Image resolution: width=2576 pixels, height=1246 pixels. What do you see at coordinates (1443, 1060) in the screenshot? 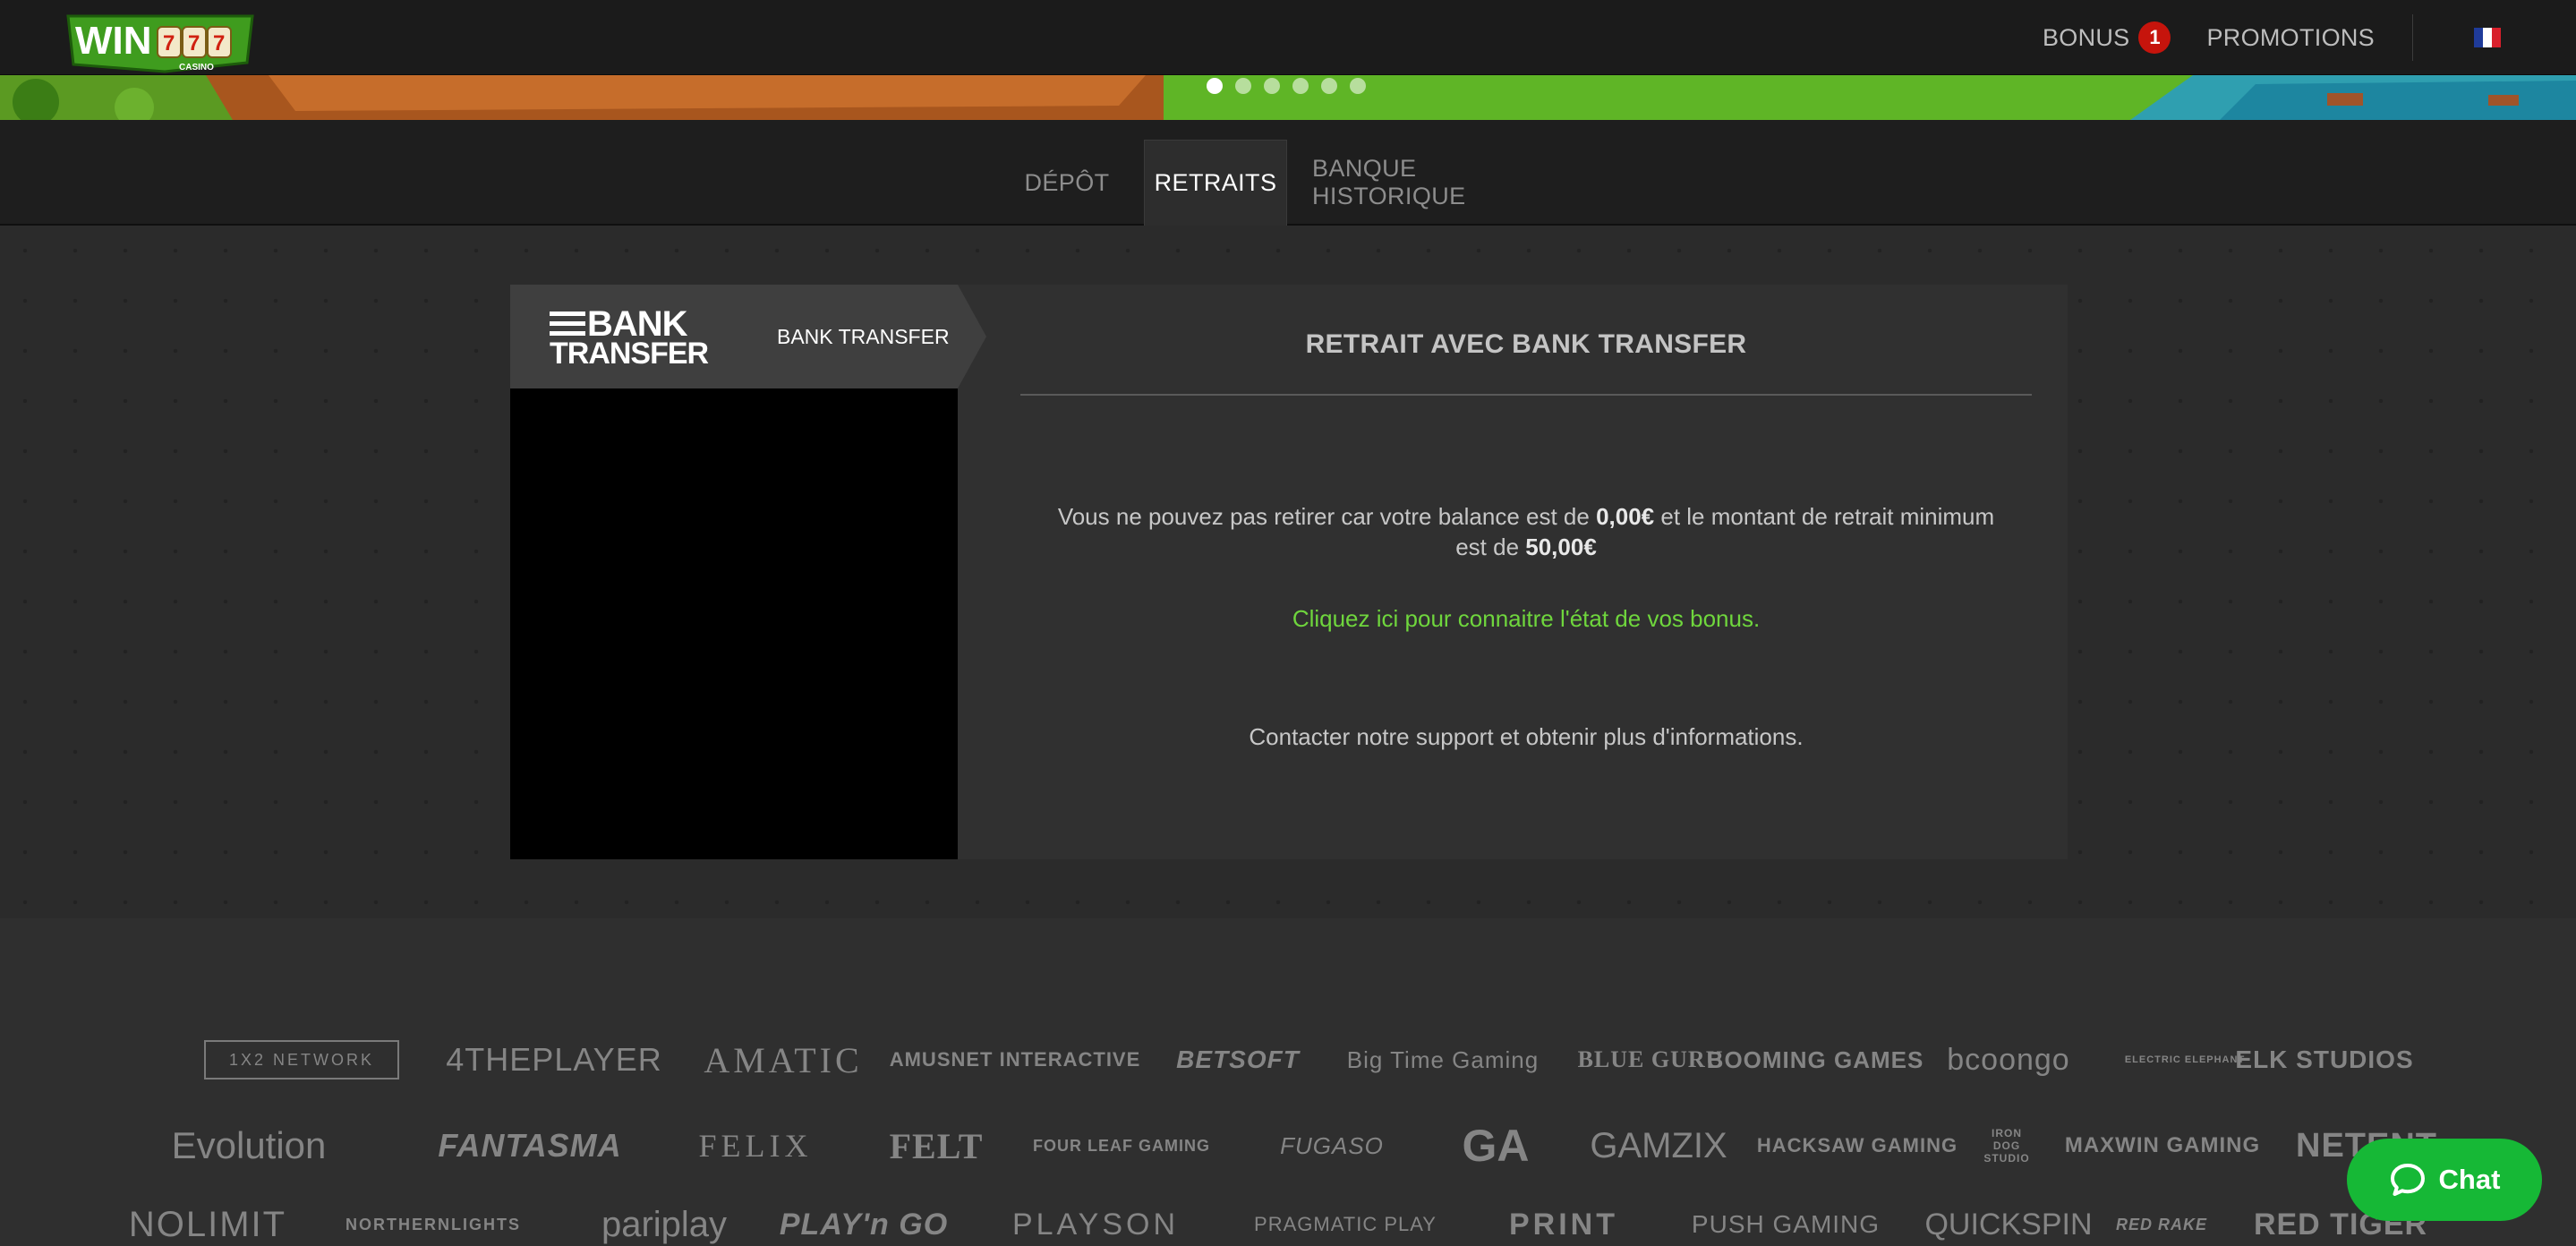
I see `provider-logo: Big Time Gaming` at bounding box center [1443, 1060].